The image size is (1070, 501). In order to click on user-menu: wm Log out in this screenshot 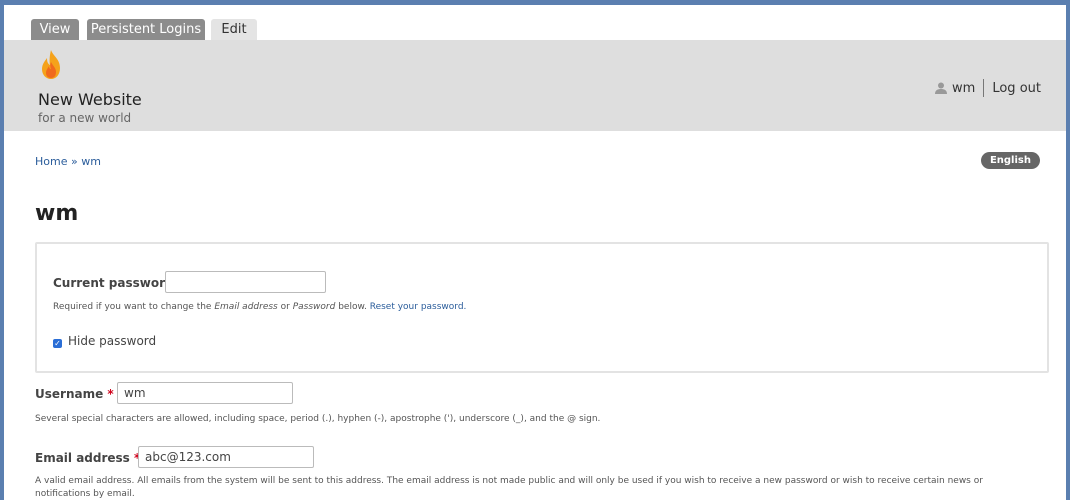, I will do `click(988, 88)`.